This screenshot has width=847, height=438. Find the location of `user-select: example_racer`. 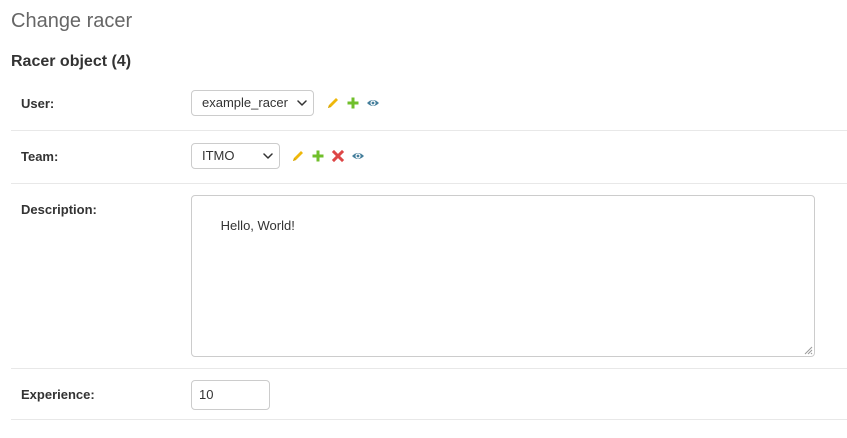

user-select: example_racer is located at coordinates (252, 103).